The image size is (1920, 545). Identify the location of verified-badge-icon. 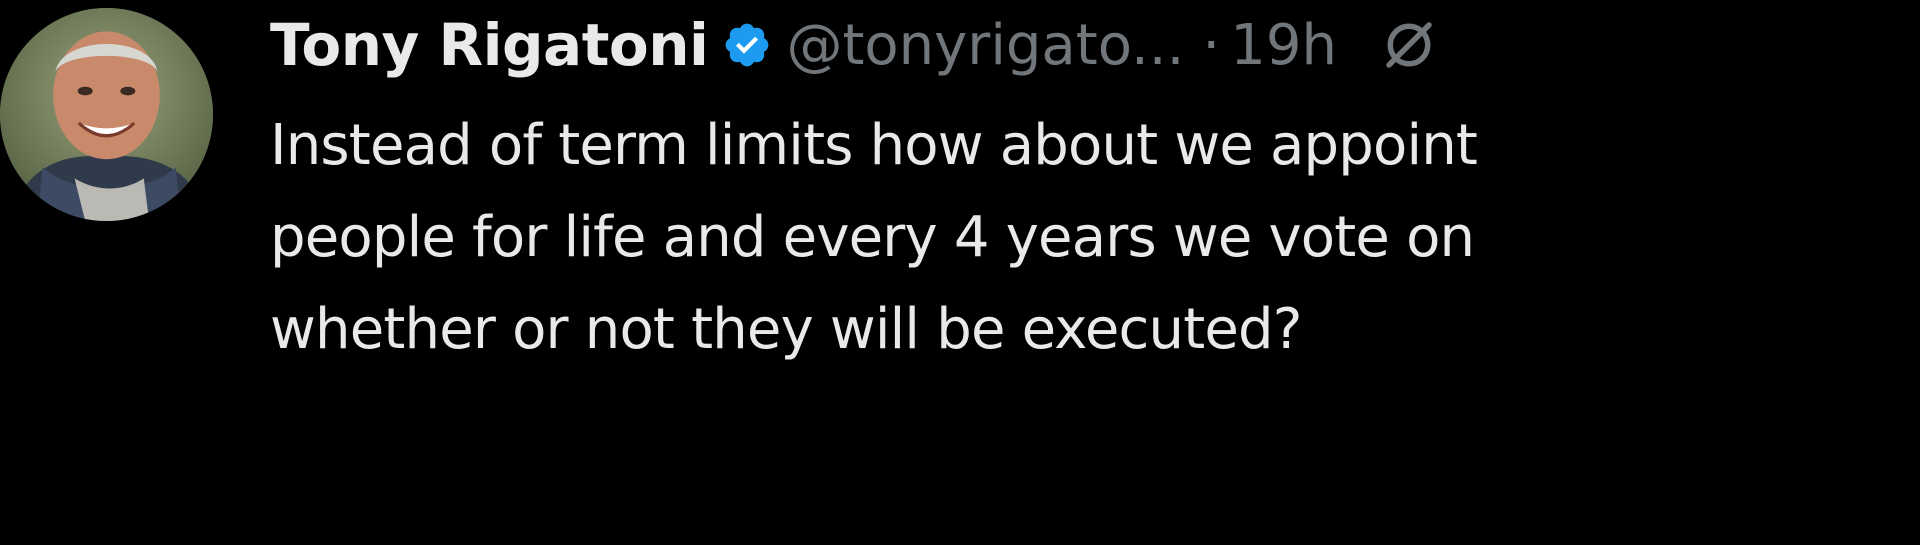
(747, 45).